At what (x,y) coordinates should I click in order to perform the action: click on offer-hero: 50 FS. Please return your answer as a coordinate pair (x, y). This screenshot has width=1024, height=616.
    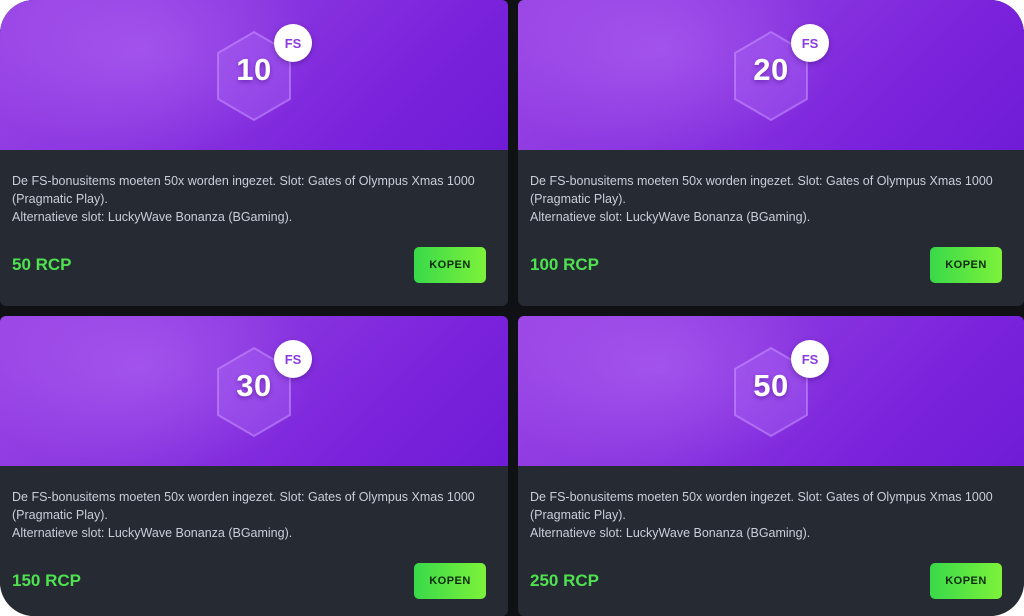
    Looking at the image, I should click on (771, 391).